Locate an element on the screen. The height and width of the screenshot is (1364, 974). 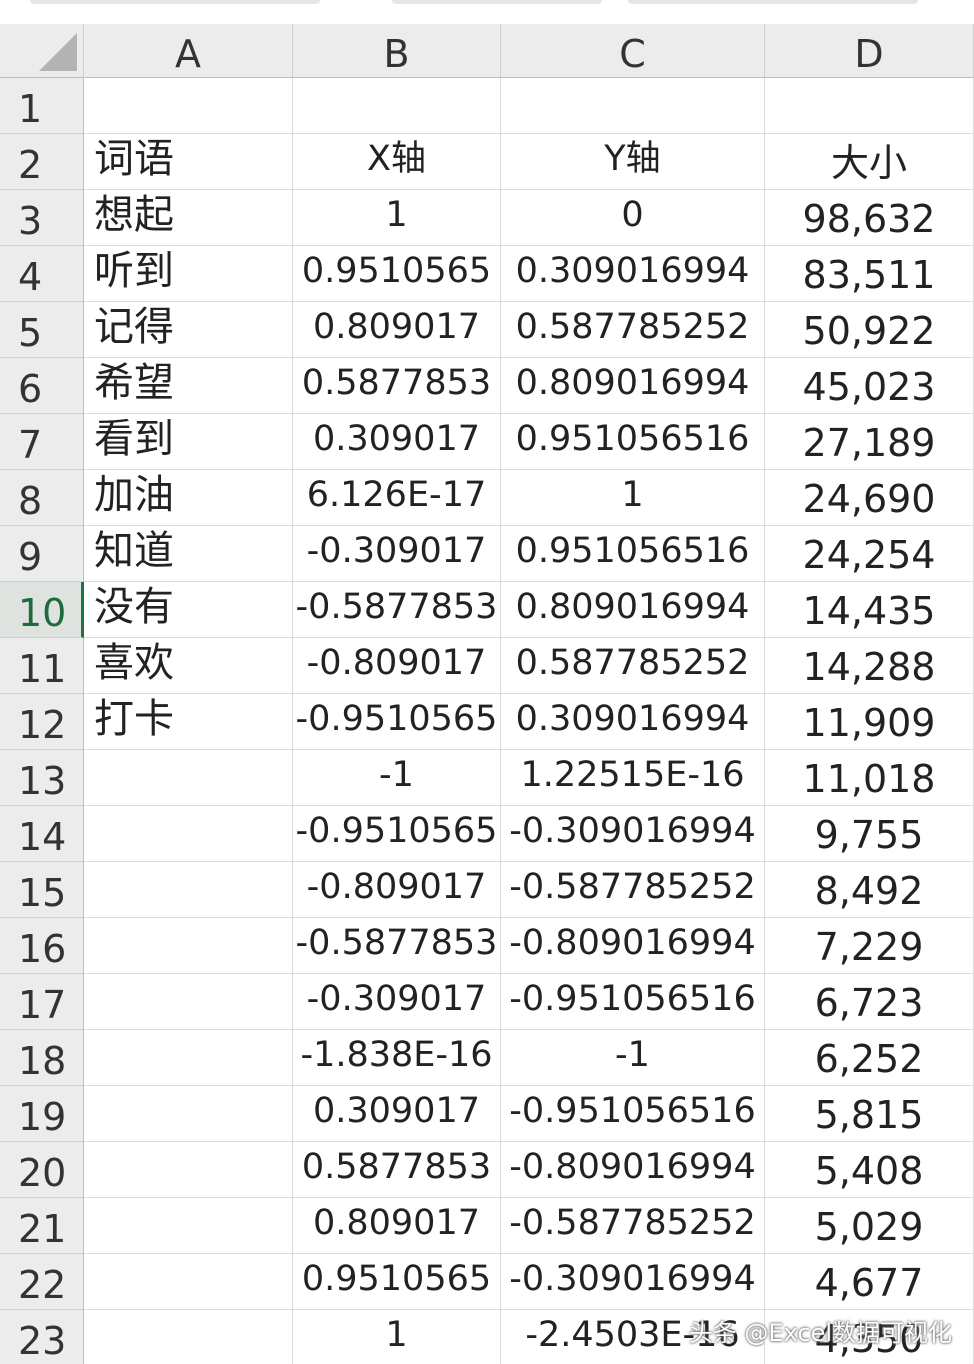
cell-d: 8,492 is located at coordinates (869, 890).